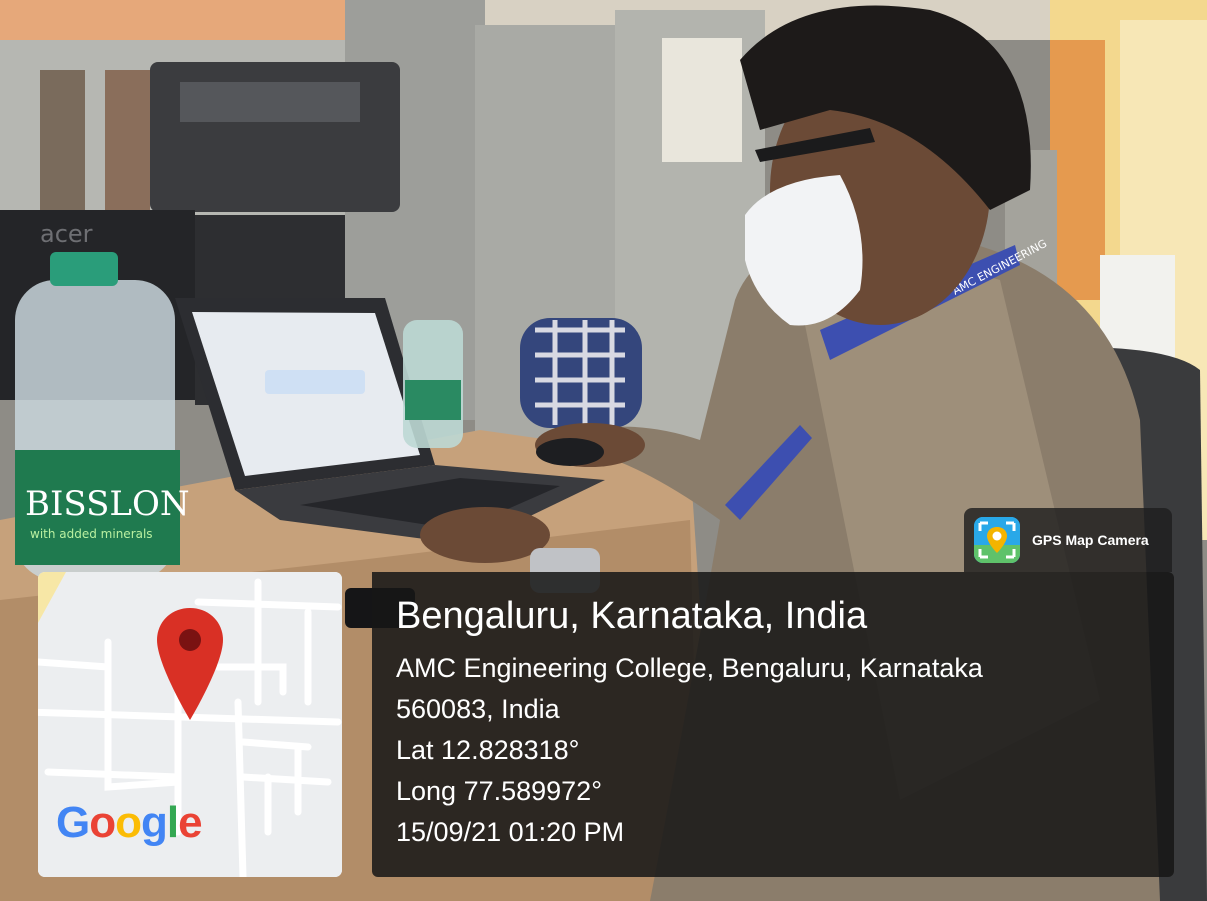 The height and width of the screenshot is (901, 1207). What do you see at coordinates (91, 534) in the screenshot?
I see `svg-text: with added minerals` at bounding box center [91, 534].